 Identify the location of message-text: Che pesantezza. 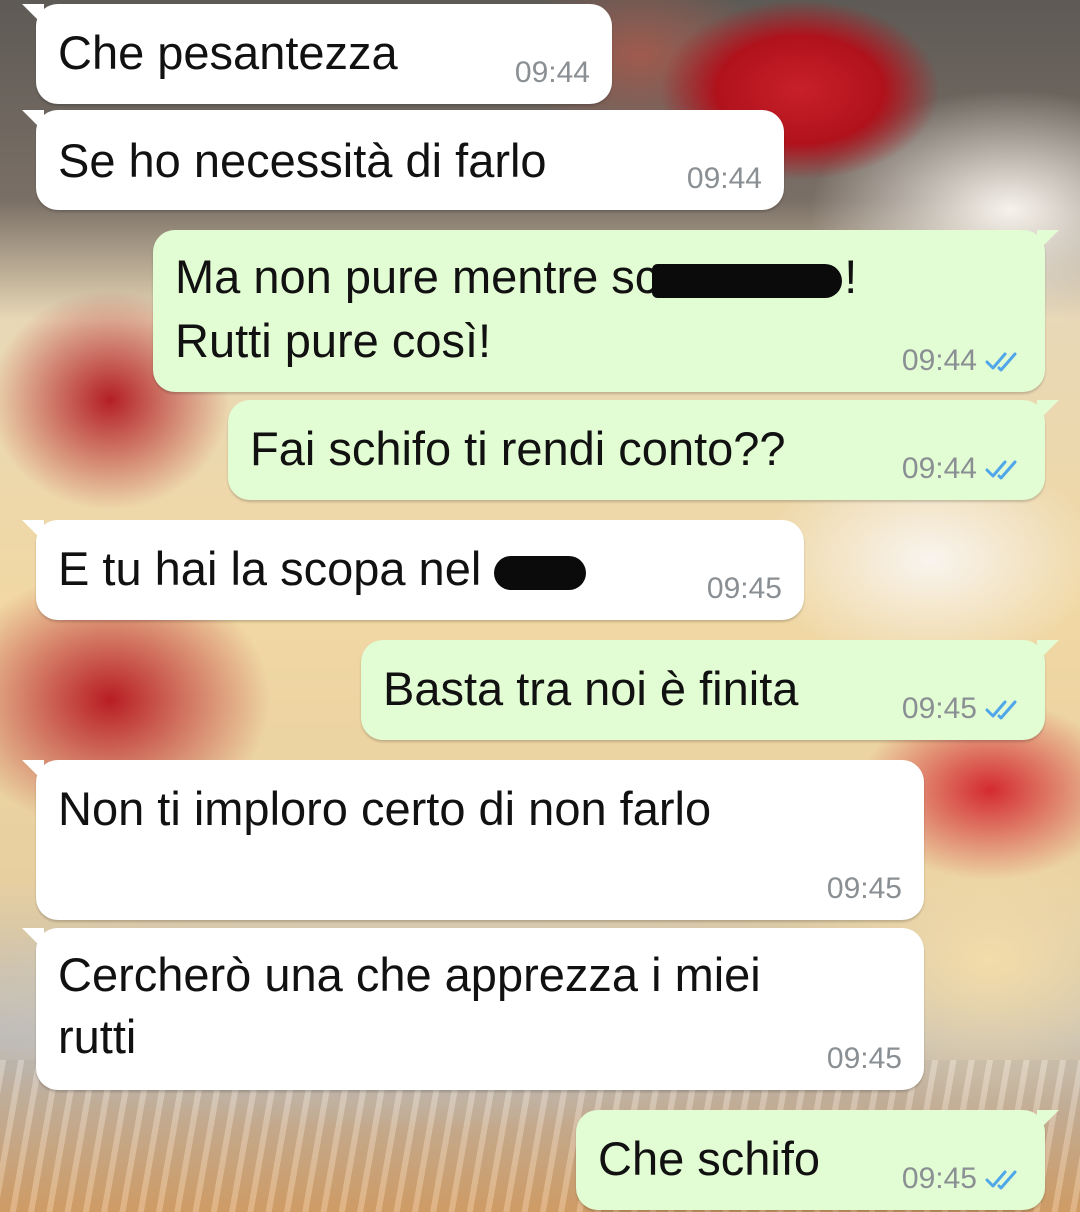
(228, 52).